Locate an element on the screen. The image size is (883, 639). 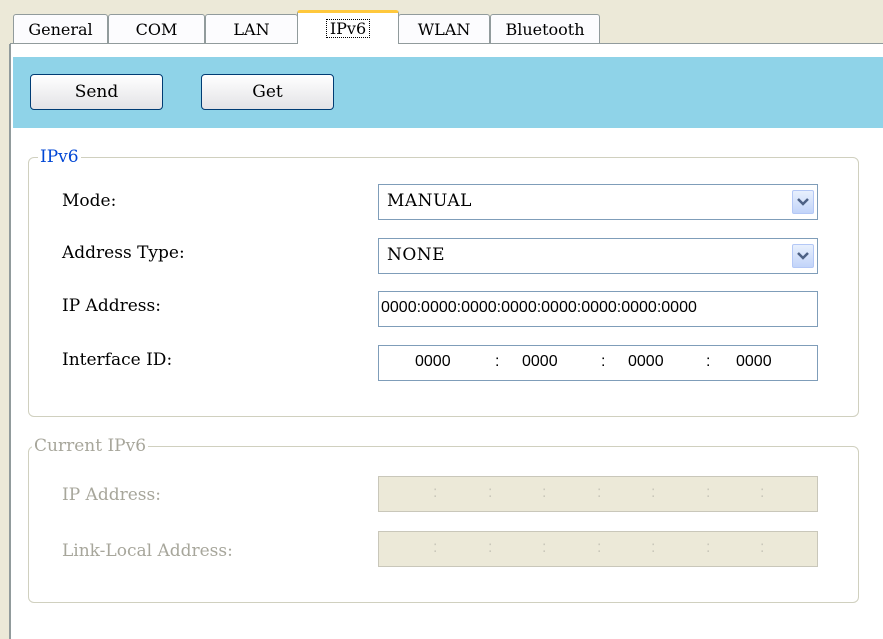
mode-select: MANUAL is located at coordinates (598, 202).